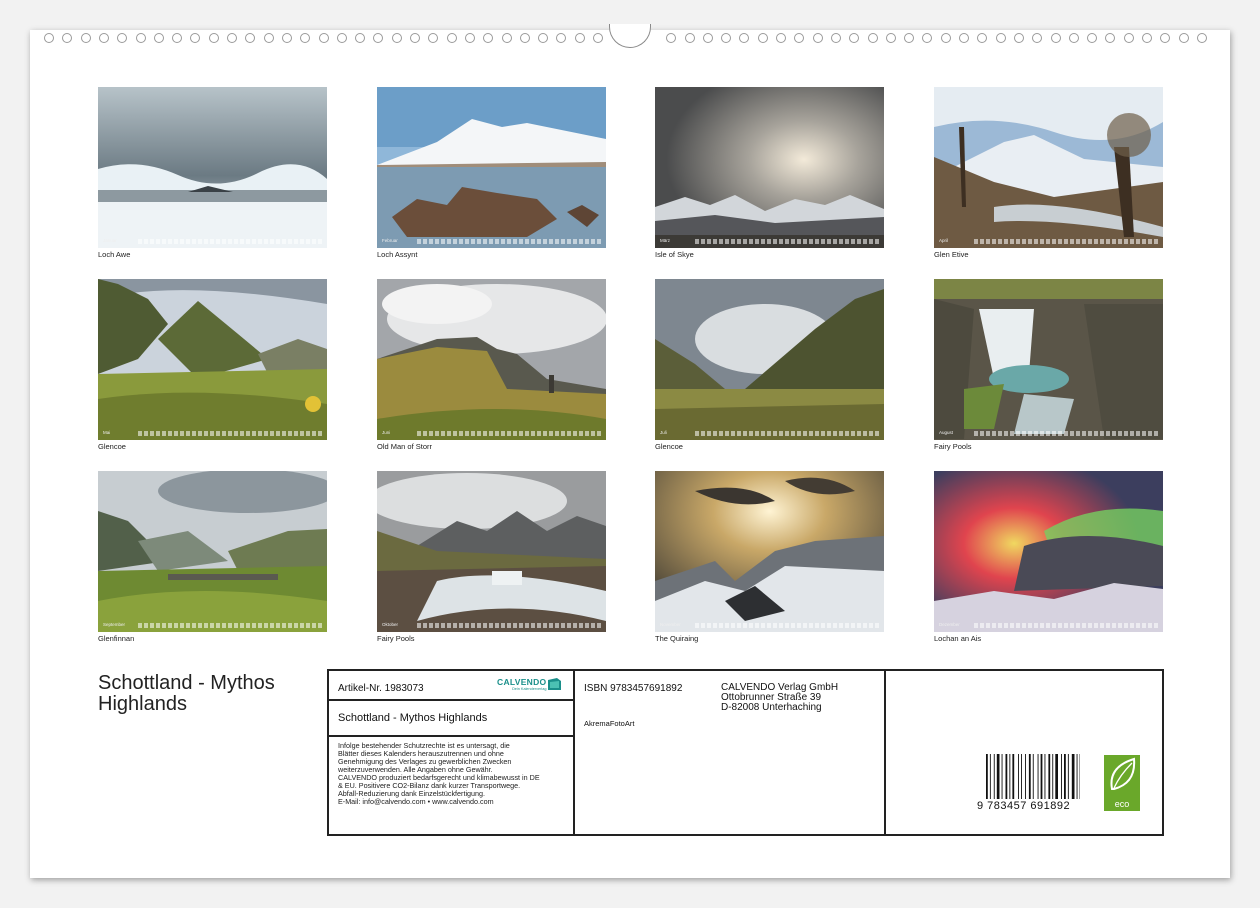  What do you see at coordinates (390, 624) in the screenshot?
I see `month-label: Oktober` at bounding box center [390, 624].